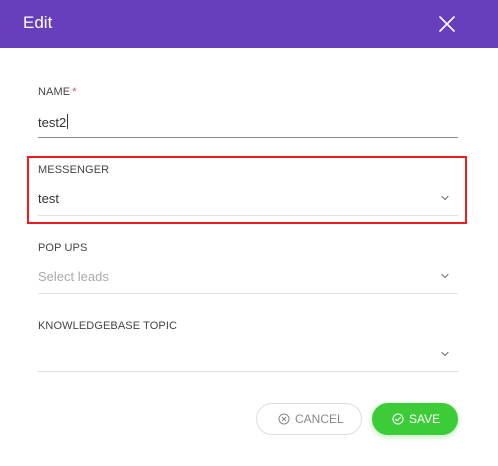 The image size is (498, 466). Describe the element at coordinates (425, 419) in the screenshot. I see `save-button-label: SAVE` at that location.